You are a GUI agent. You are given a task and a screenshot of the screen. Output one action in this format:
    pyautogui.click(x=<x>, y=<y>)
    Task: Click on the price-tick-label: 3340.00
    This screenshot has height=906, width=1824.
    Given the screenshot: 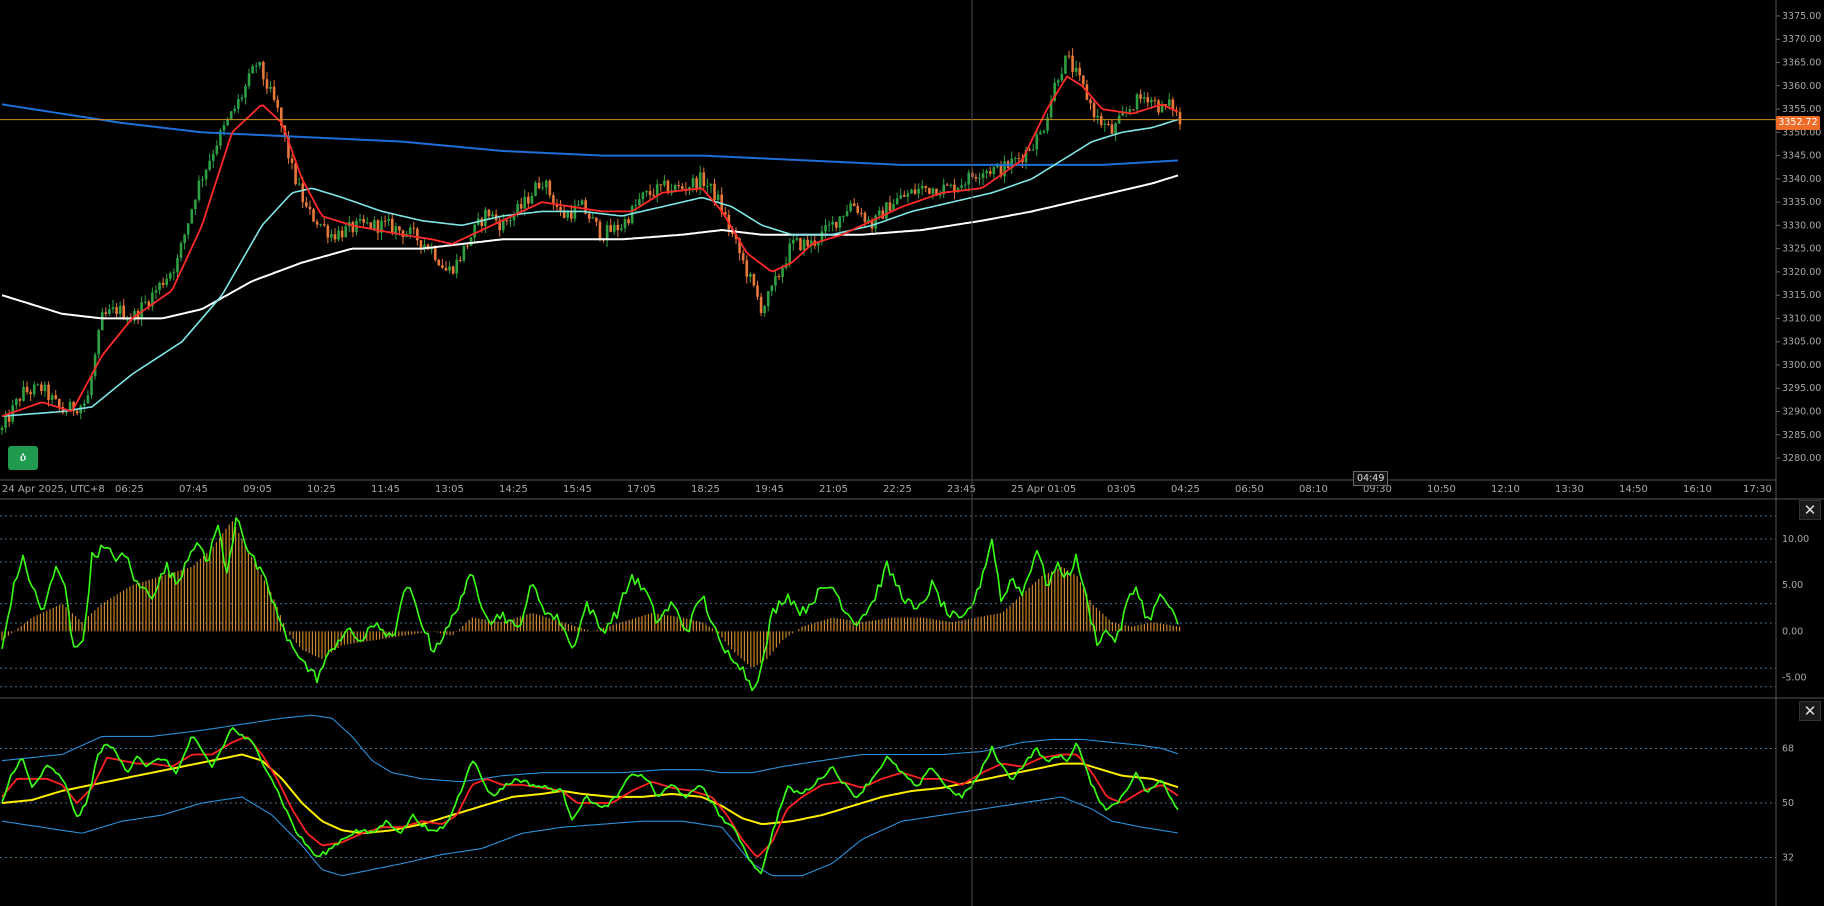 What is the action you would take?
    pyautogui.click(x=1801, y=179)
    